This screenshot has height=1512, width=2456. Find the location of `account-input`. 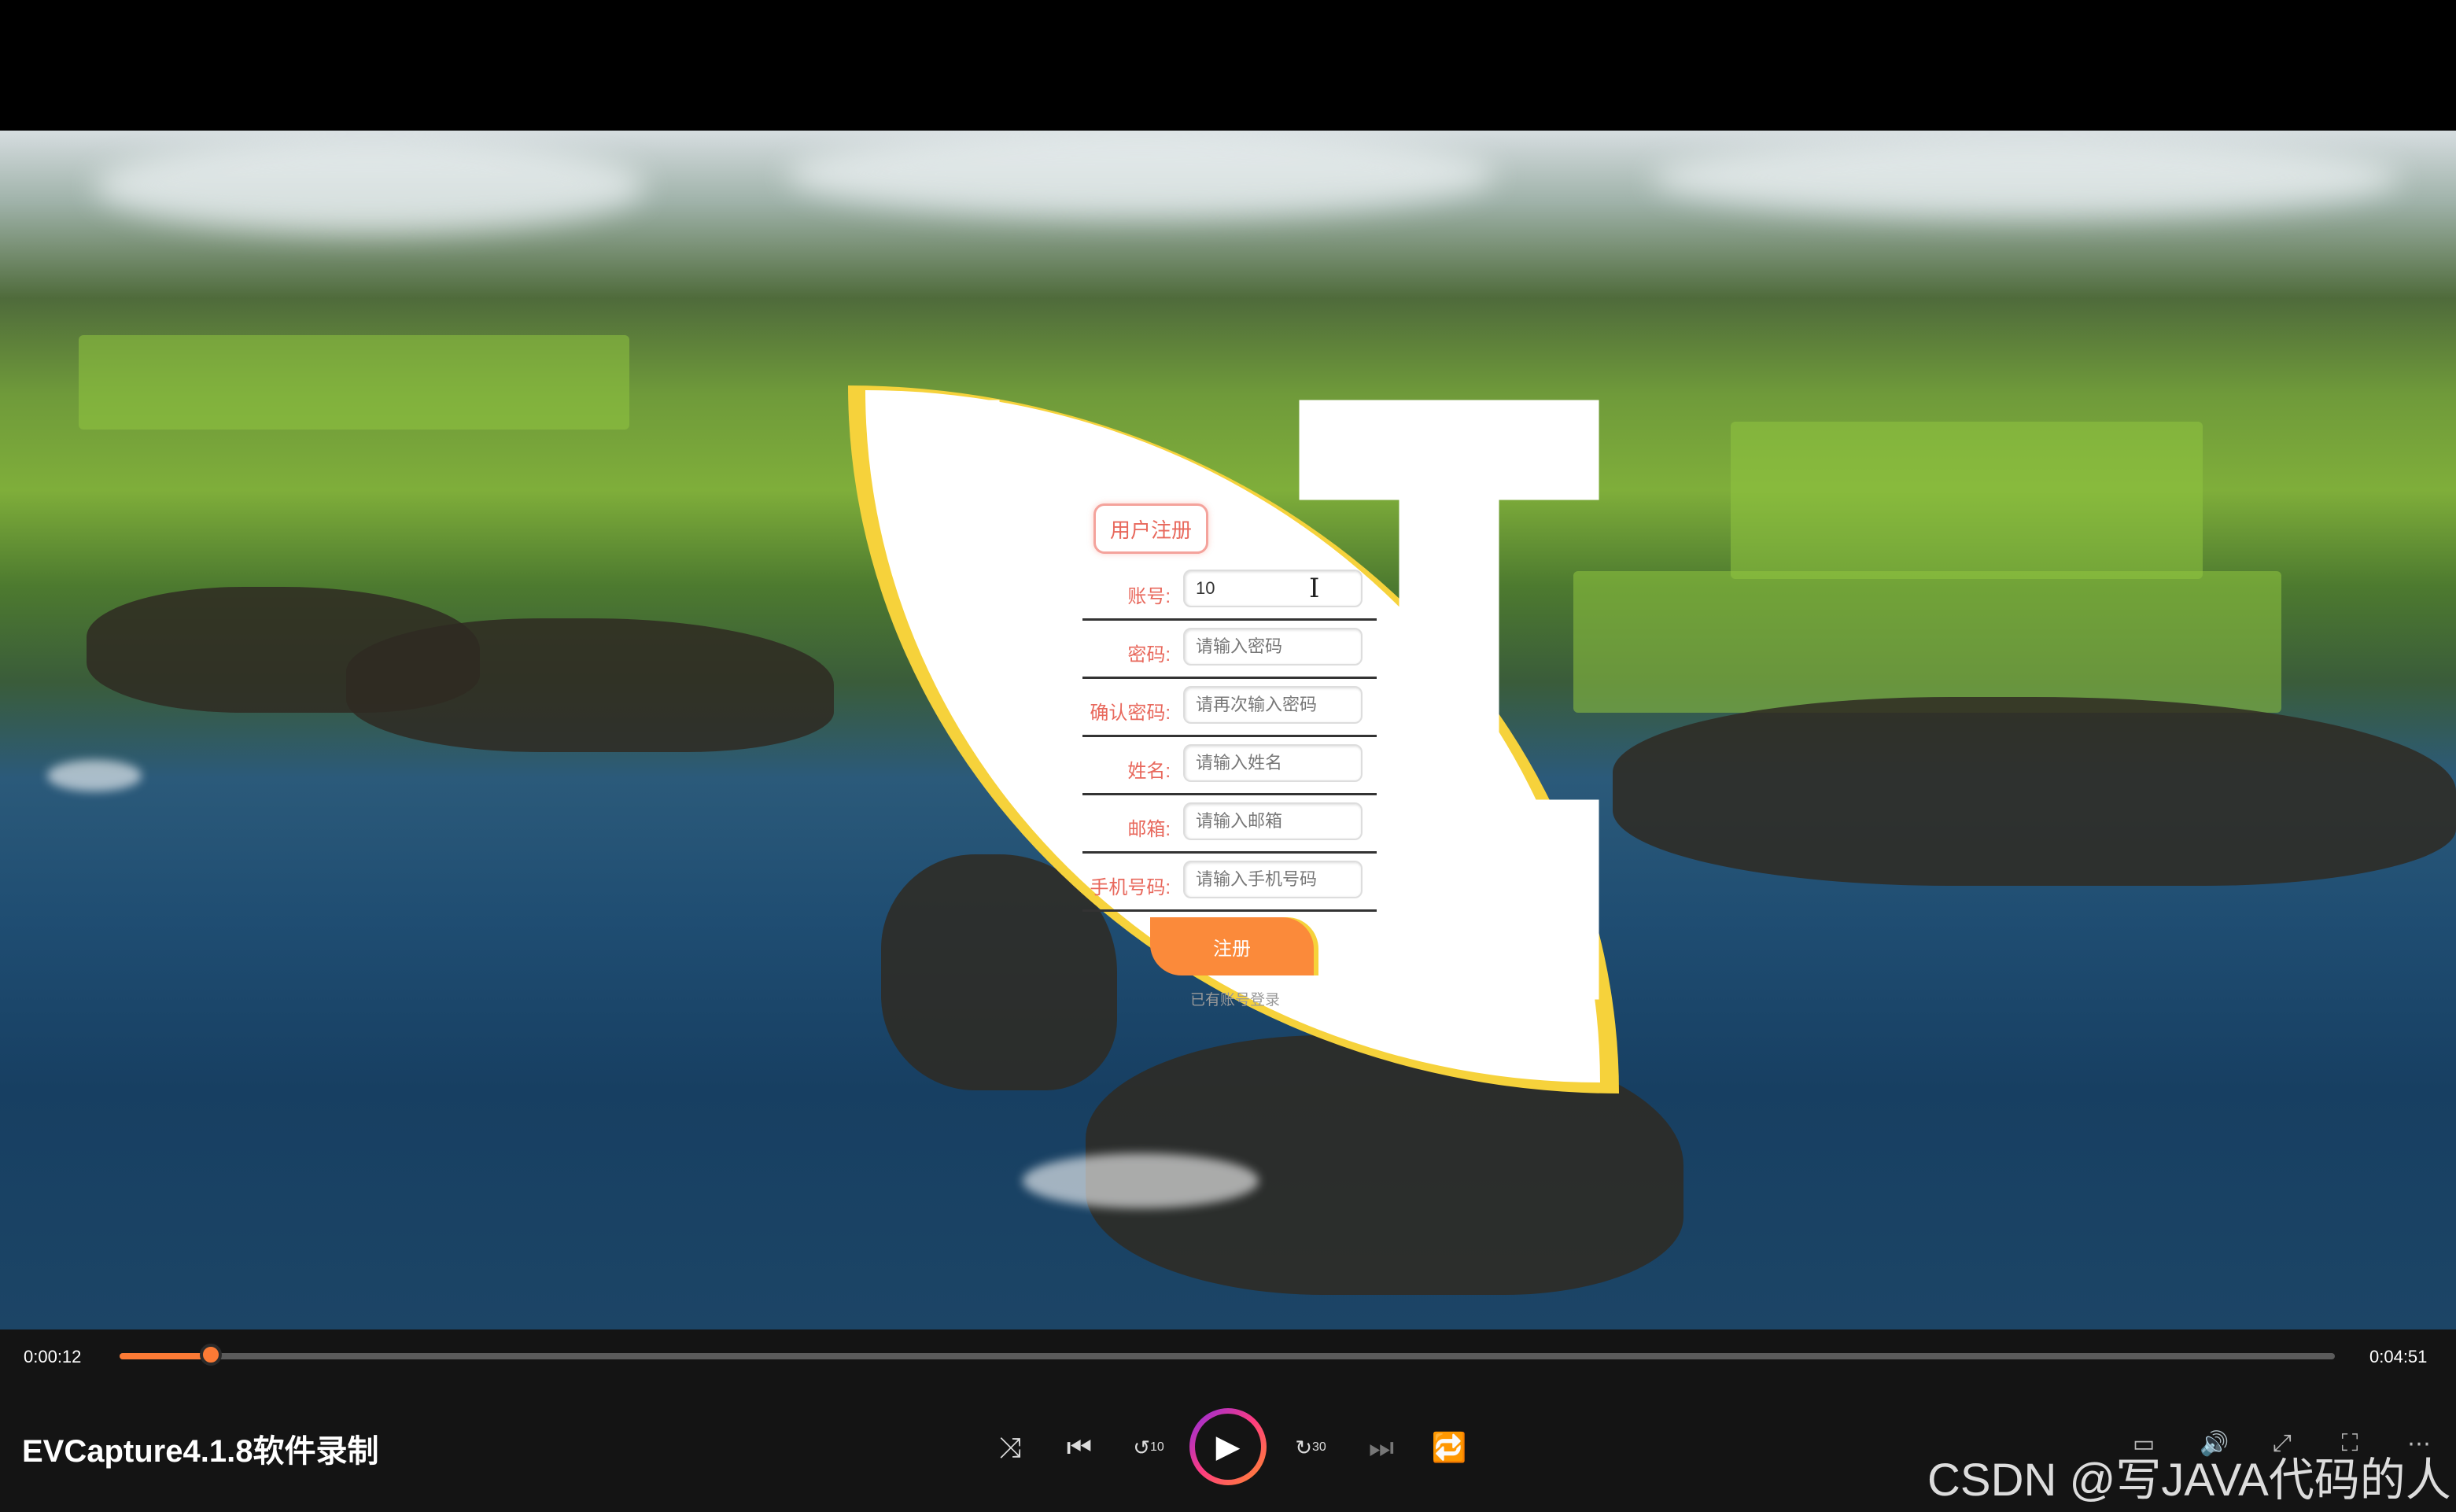

account-input is located at coordinates (1273, 588).